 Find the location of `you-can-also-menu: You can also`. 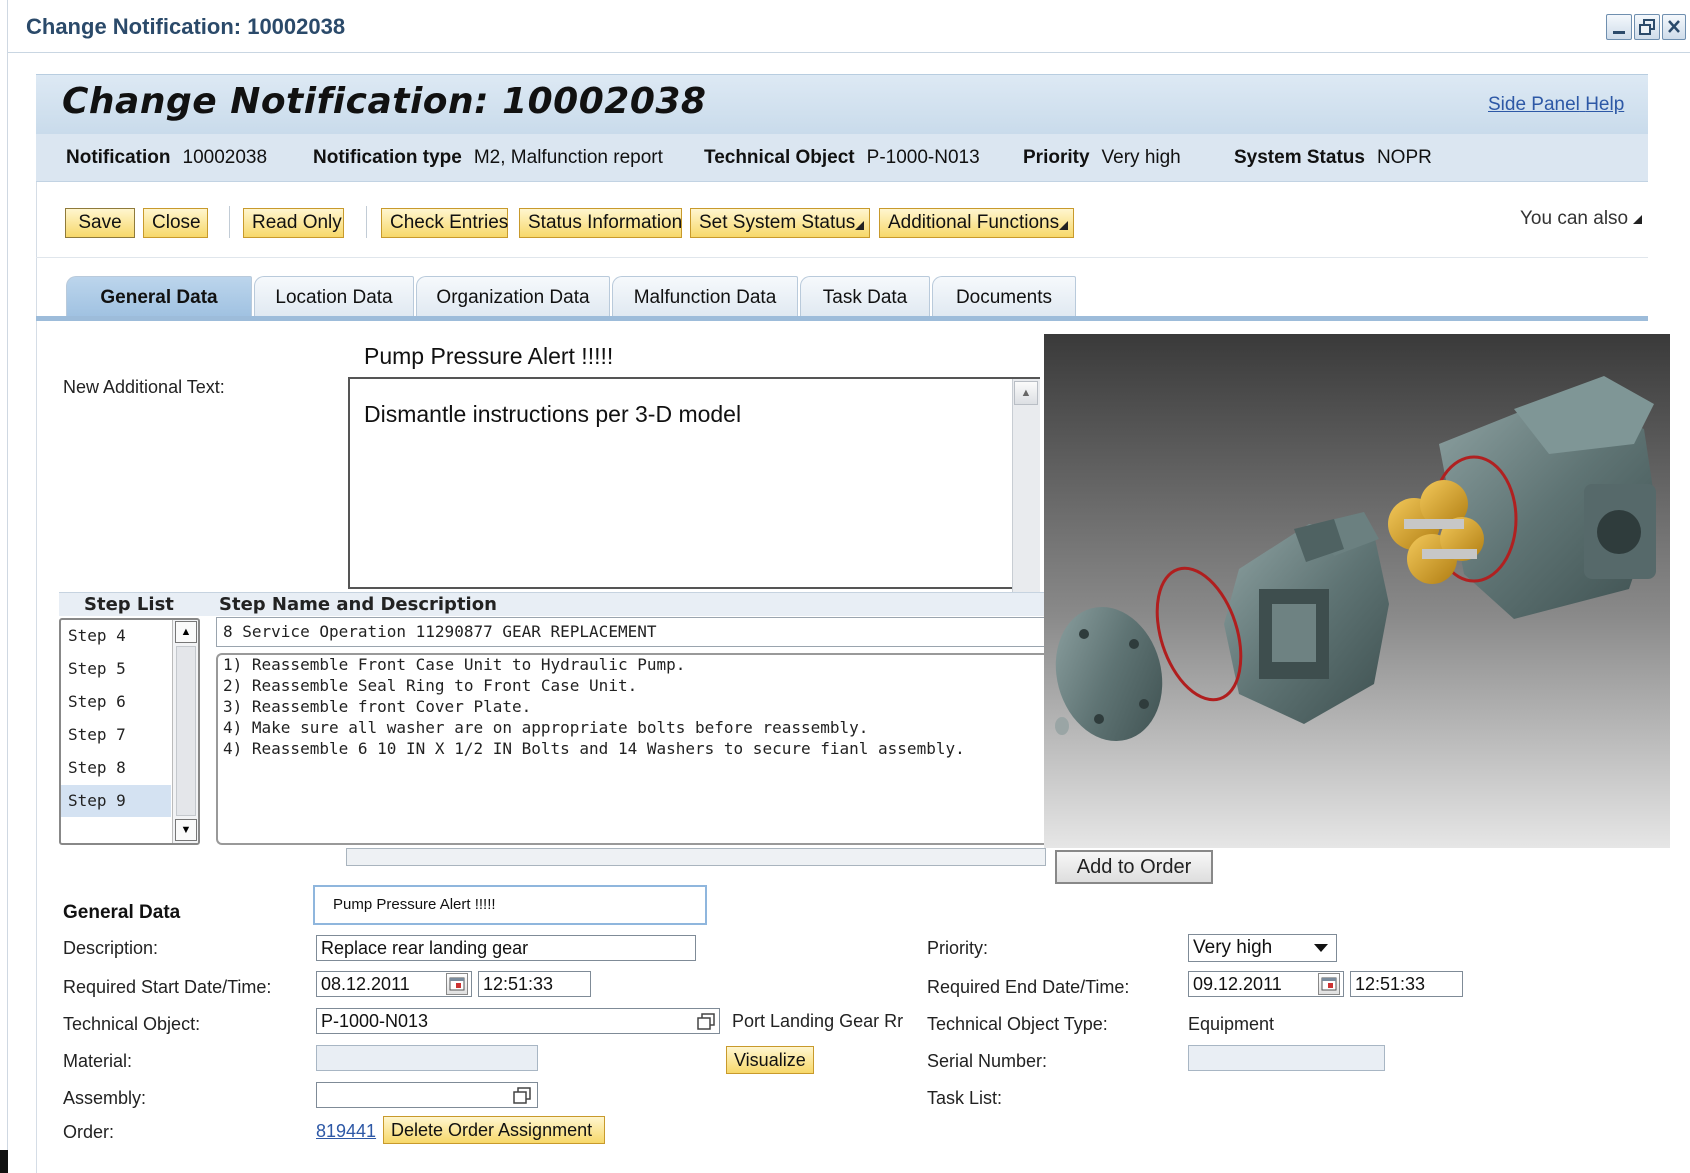

you-can-also-menu: You can also is located at coordinates (1581, 219).